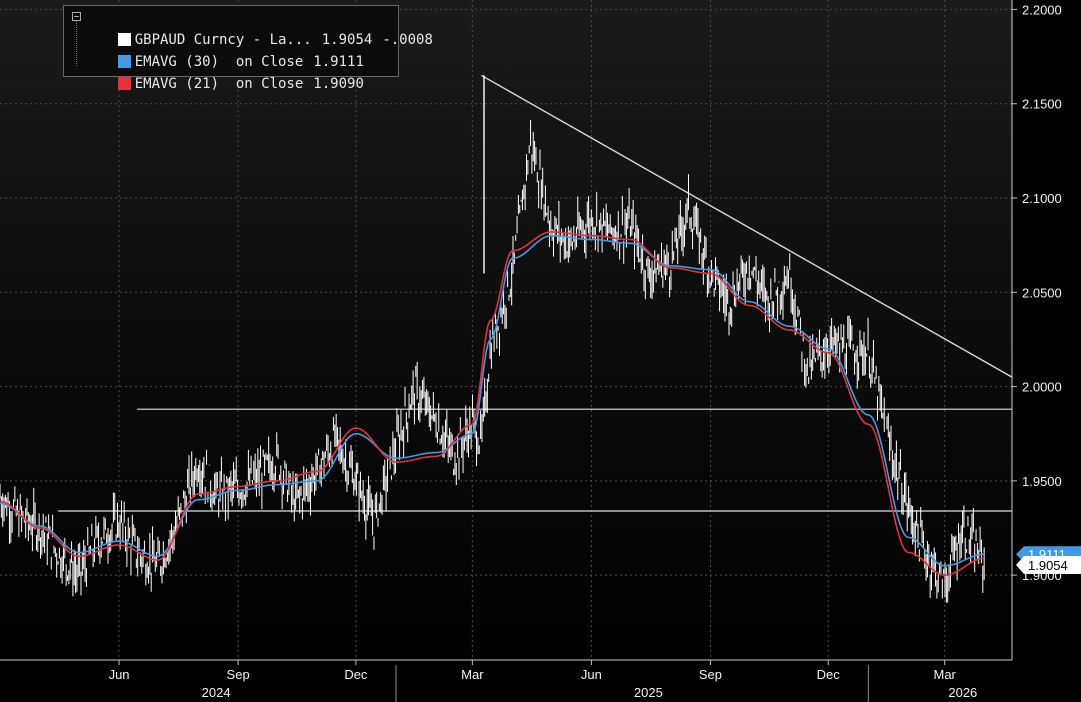 This screenshot has width=1081, height=702. I want to click on legend-row-price: GBPAUD Curncy - La... 1.9054 -.0008, so click(258, 29).